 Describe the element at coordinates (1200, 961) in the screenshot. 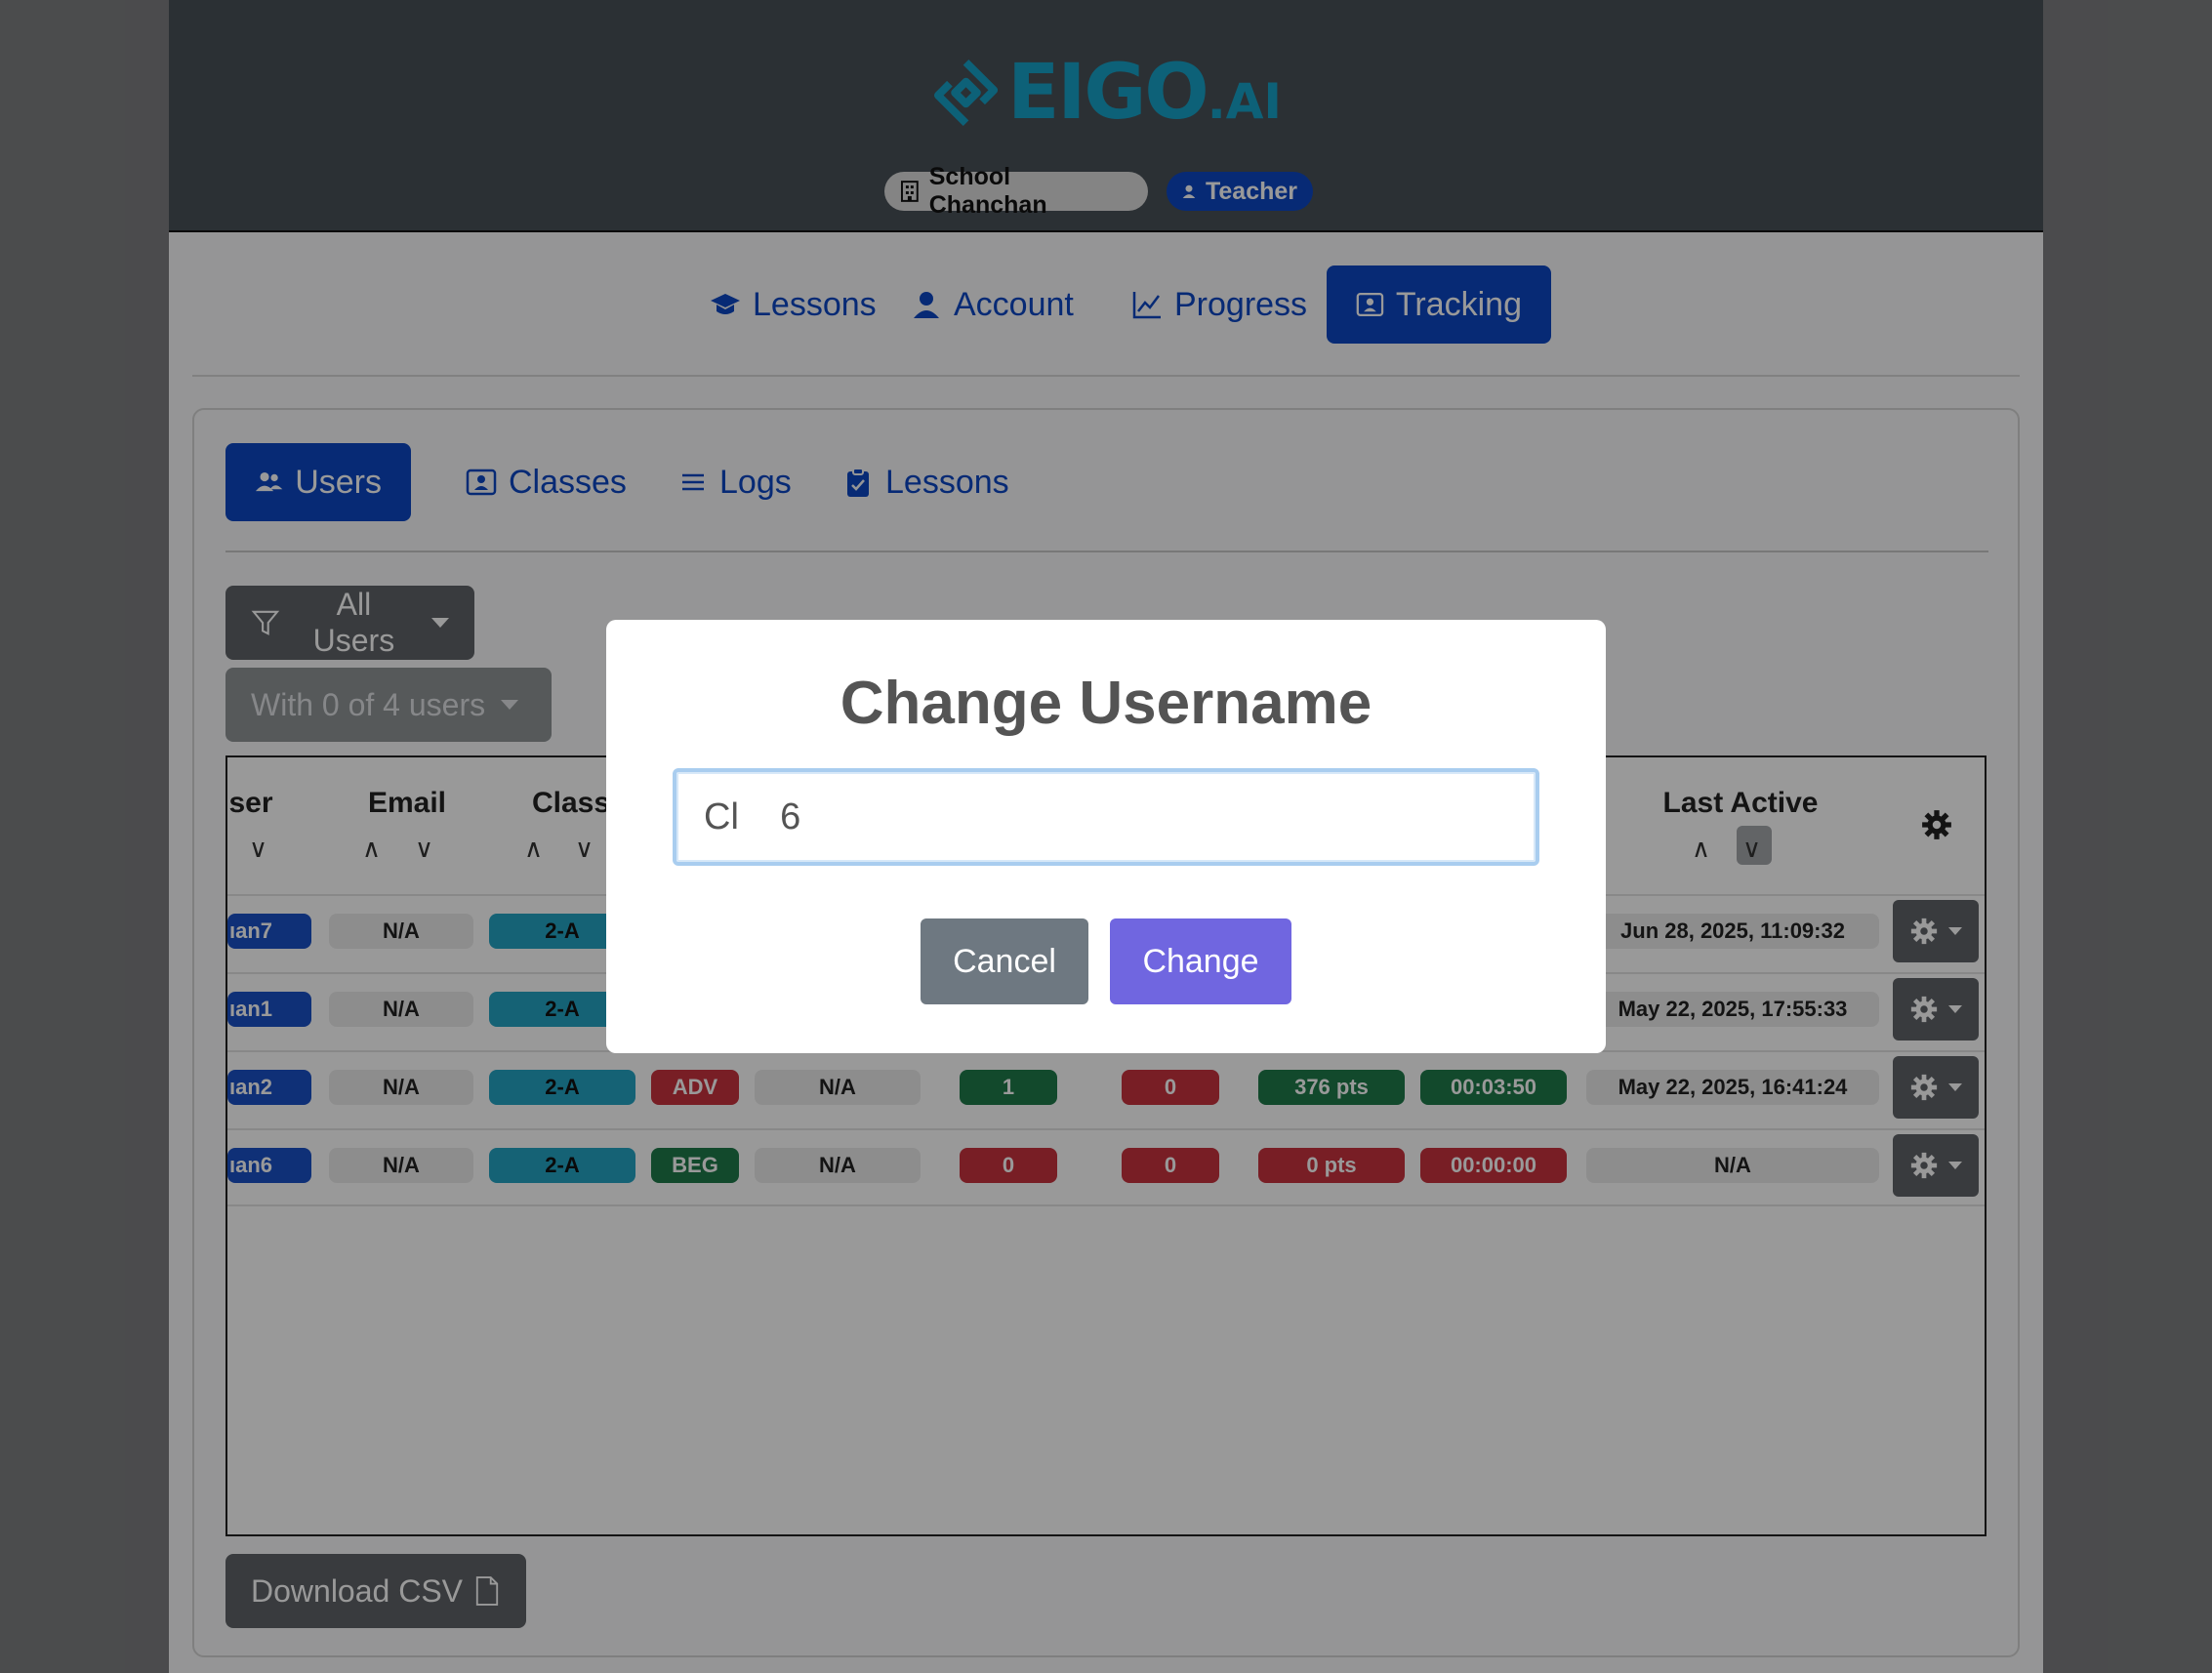

I see `change-button: Change` at that location.